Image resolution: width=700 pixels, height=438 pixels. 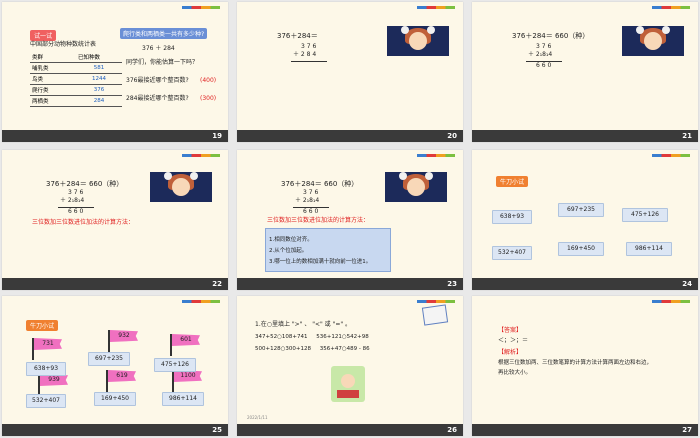 I want to click on table-cell: 581, so click(x=99, y=68).